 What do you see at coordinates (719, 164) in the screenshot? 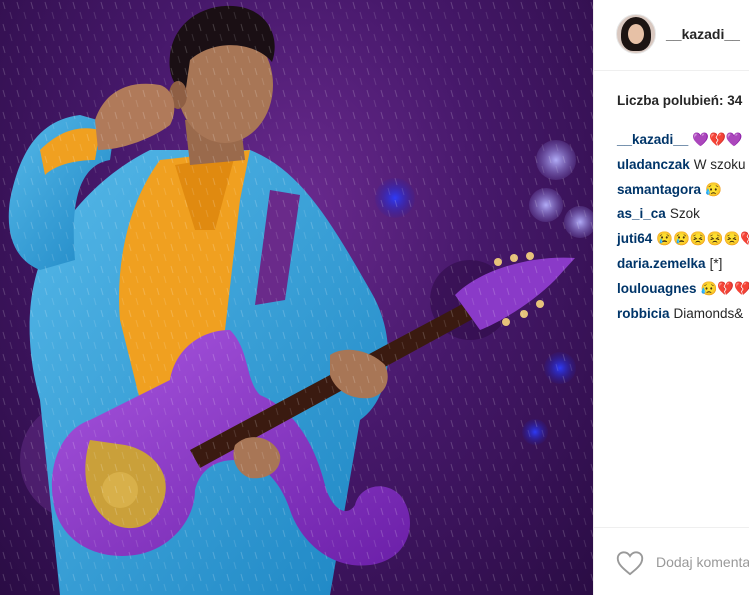
I see `comment-text: W szoku` at bounding box center [719, 164].